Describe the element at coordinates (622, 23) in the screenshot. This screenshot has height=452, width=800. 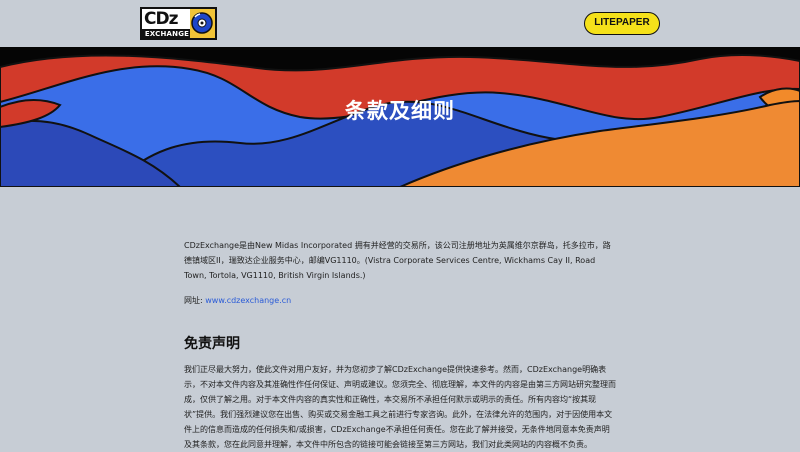
I see `litepaper-button: LITEPAPER` at that location.